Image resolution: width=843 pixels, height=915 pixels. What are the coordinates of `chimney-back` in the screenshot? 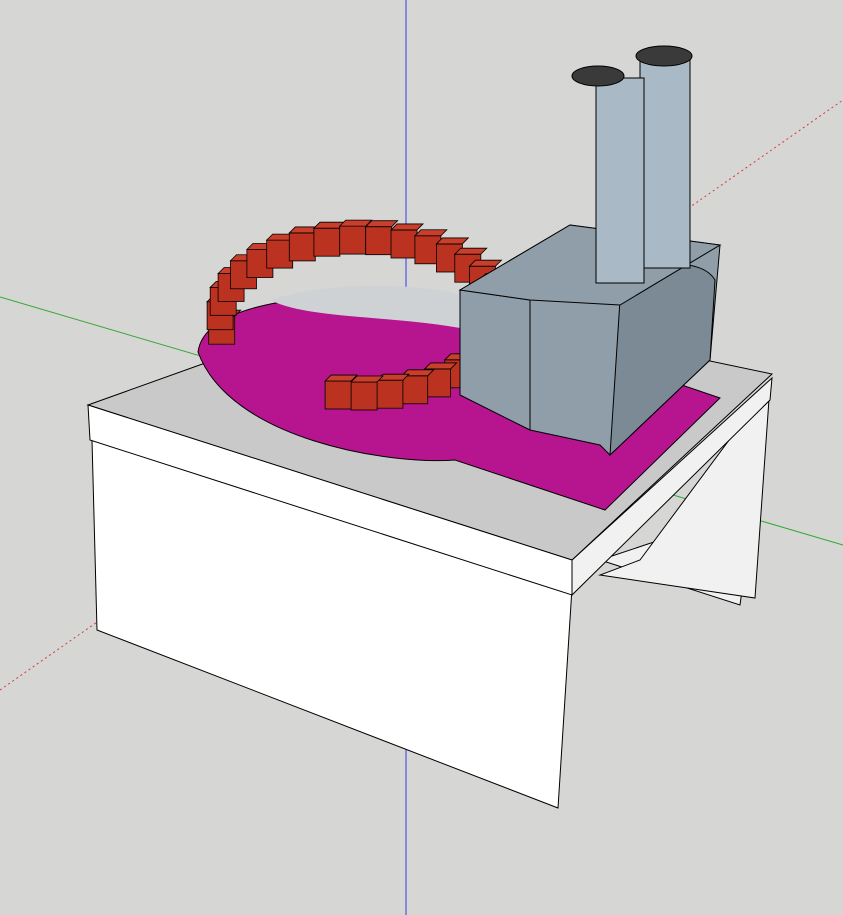 It's located at (665, 163).